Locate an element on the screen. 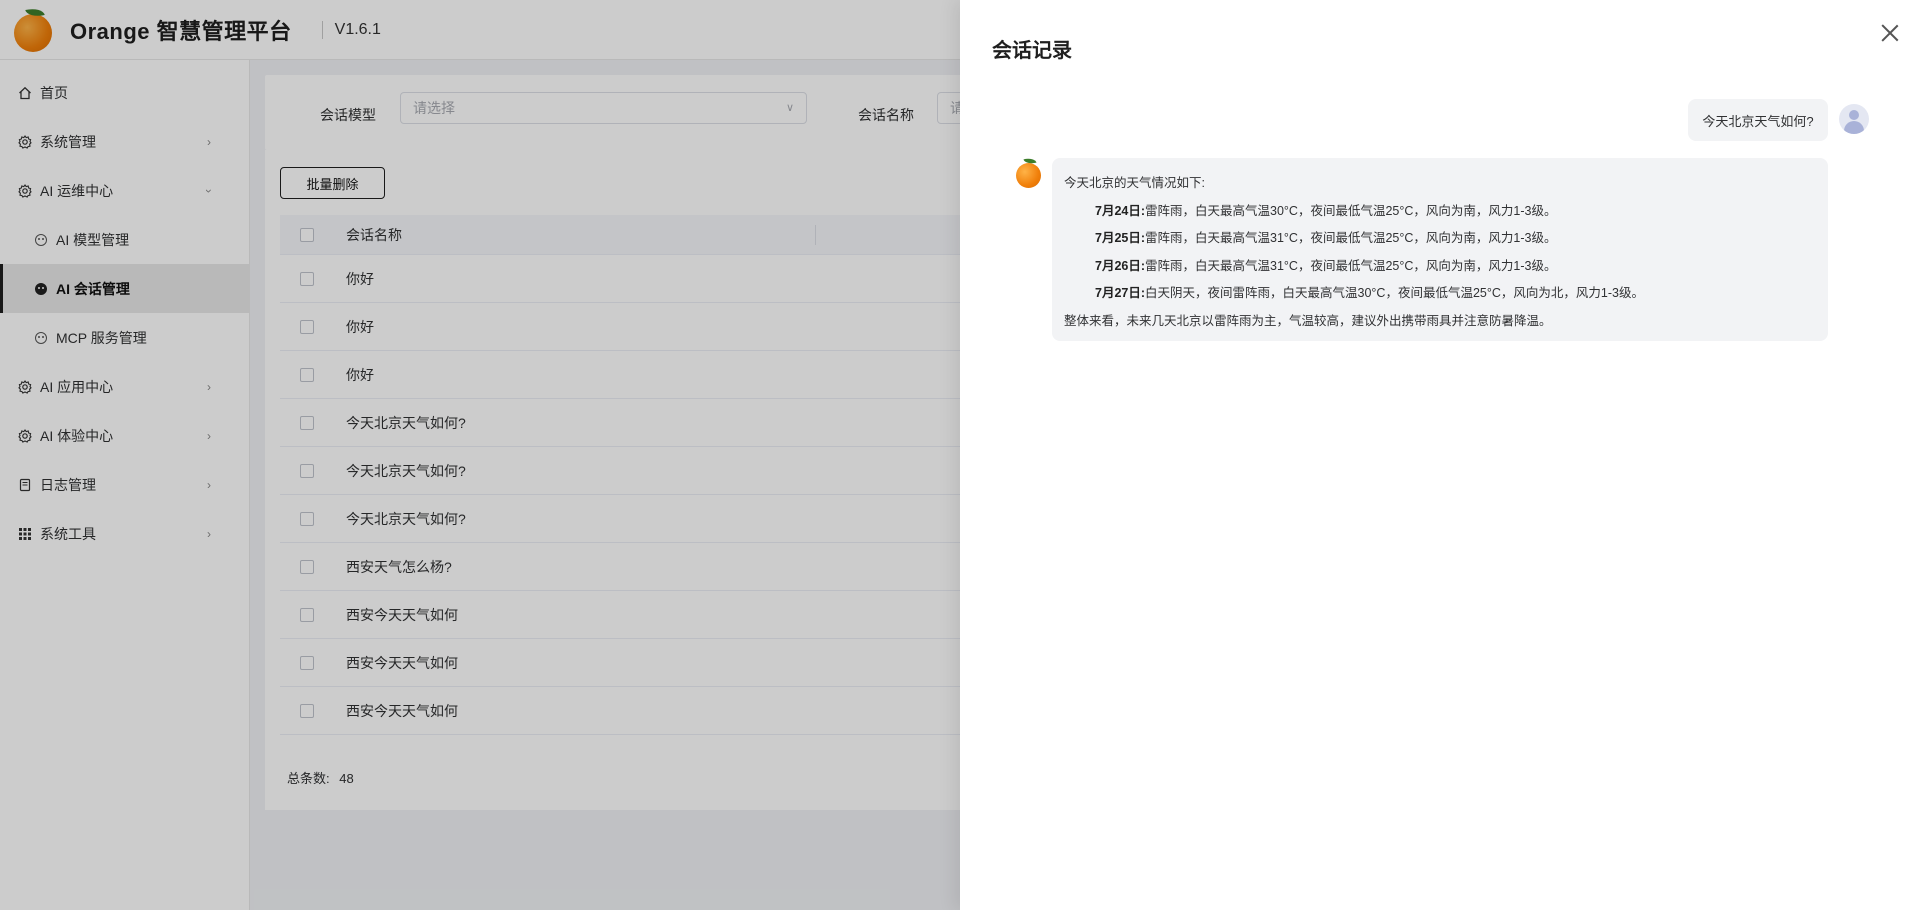 This screenshot has height=910, width=1920. bot-avatar is located at coordinates (1029, 172).